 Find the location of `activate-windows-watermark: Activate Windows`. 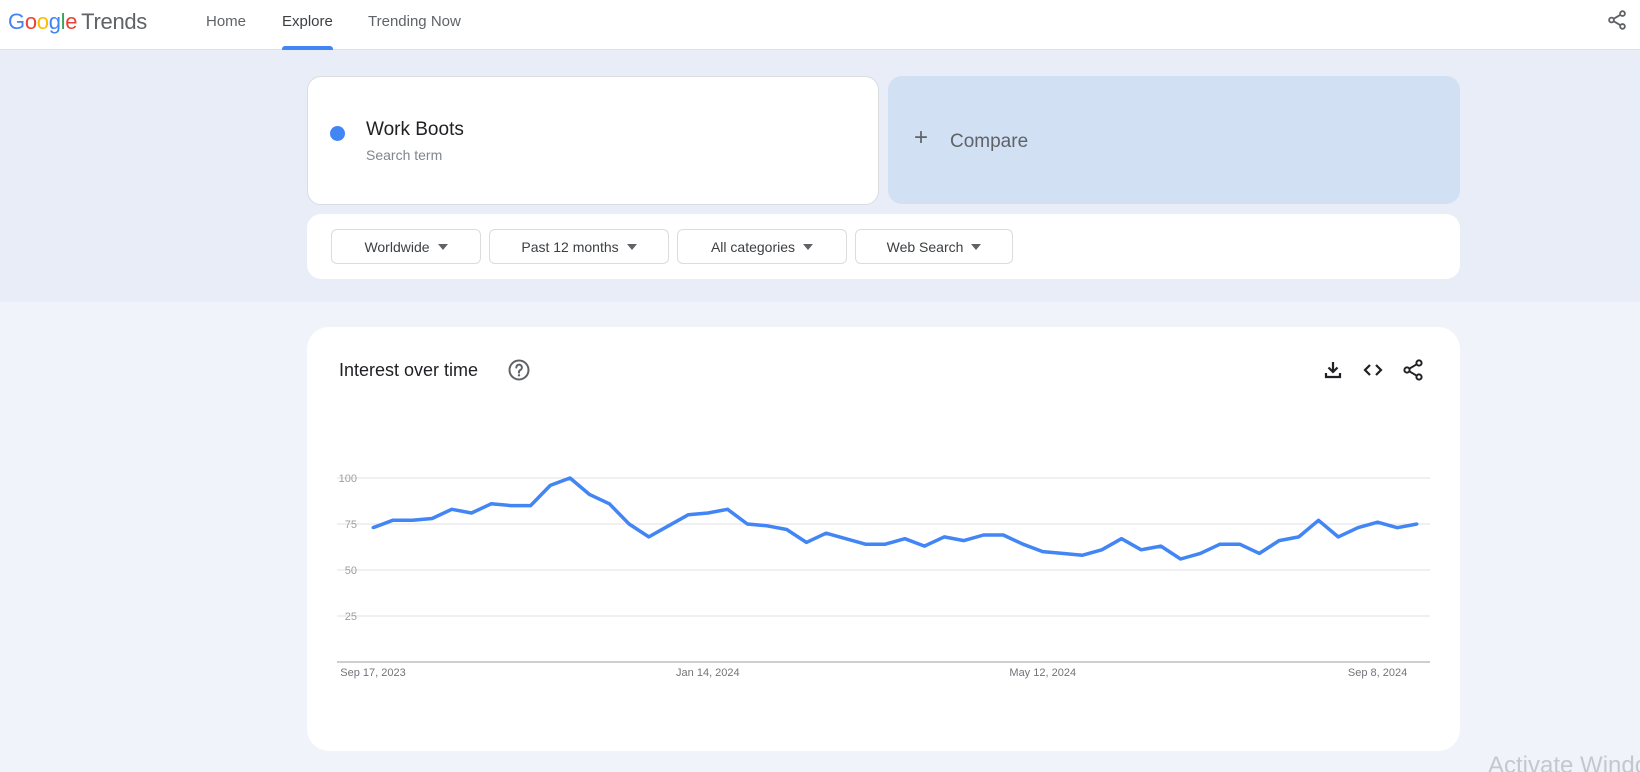

activate-windows-watermark: Activate Windows is located at coordinates (1564, 762).